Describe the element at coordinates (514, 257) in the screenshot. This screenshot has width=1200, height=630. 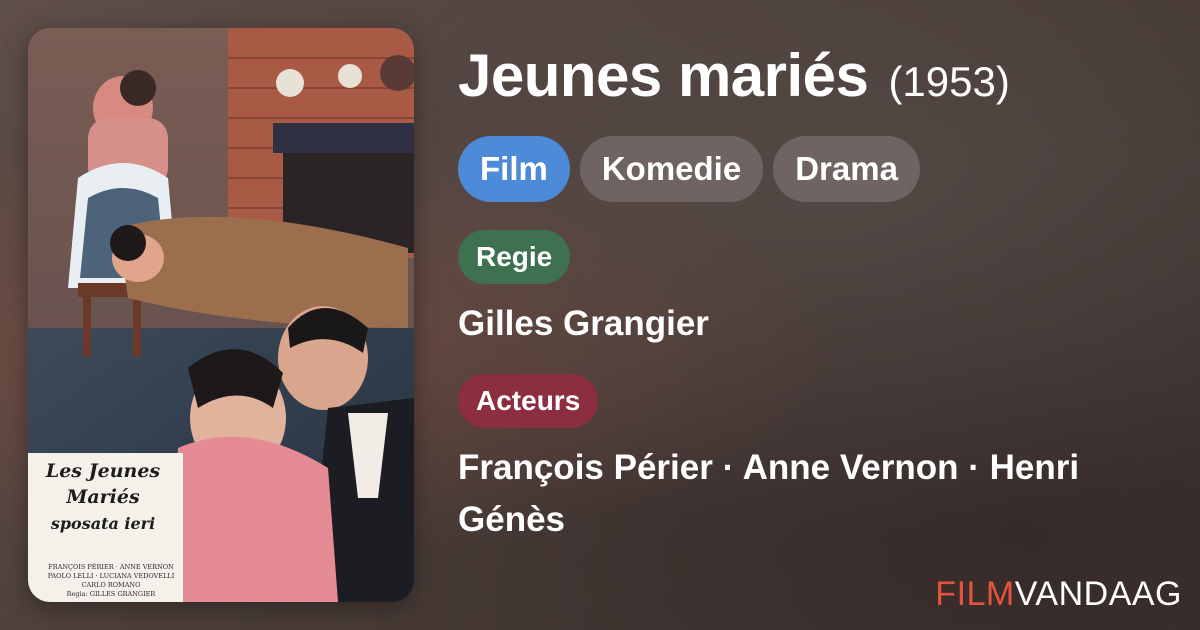
I see `regie-badge: Regie` at that location.